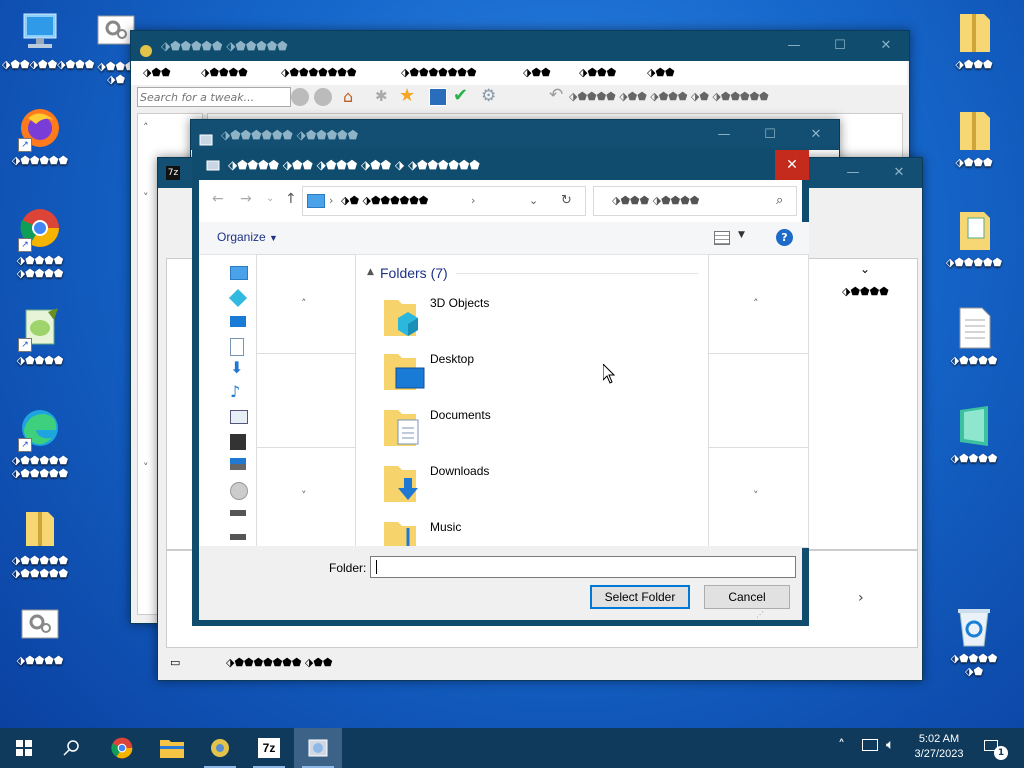 This screenshot has height=768, width=1024. I want to click on desktop-icon-firefox: ↗ ⬗⬟⬟⬟⬟⬟, so click(40, 136).